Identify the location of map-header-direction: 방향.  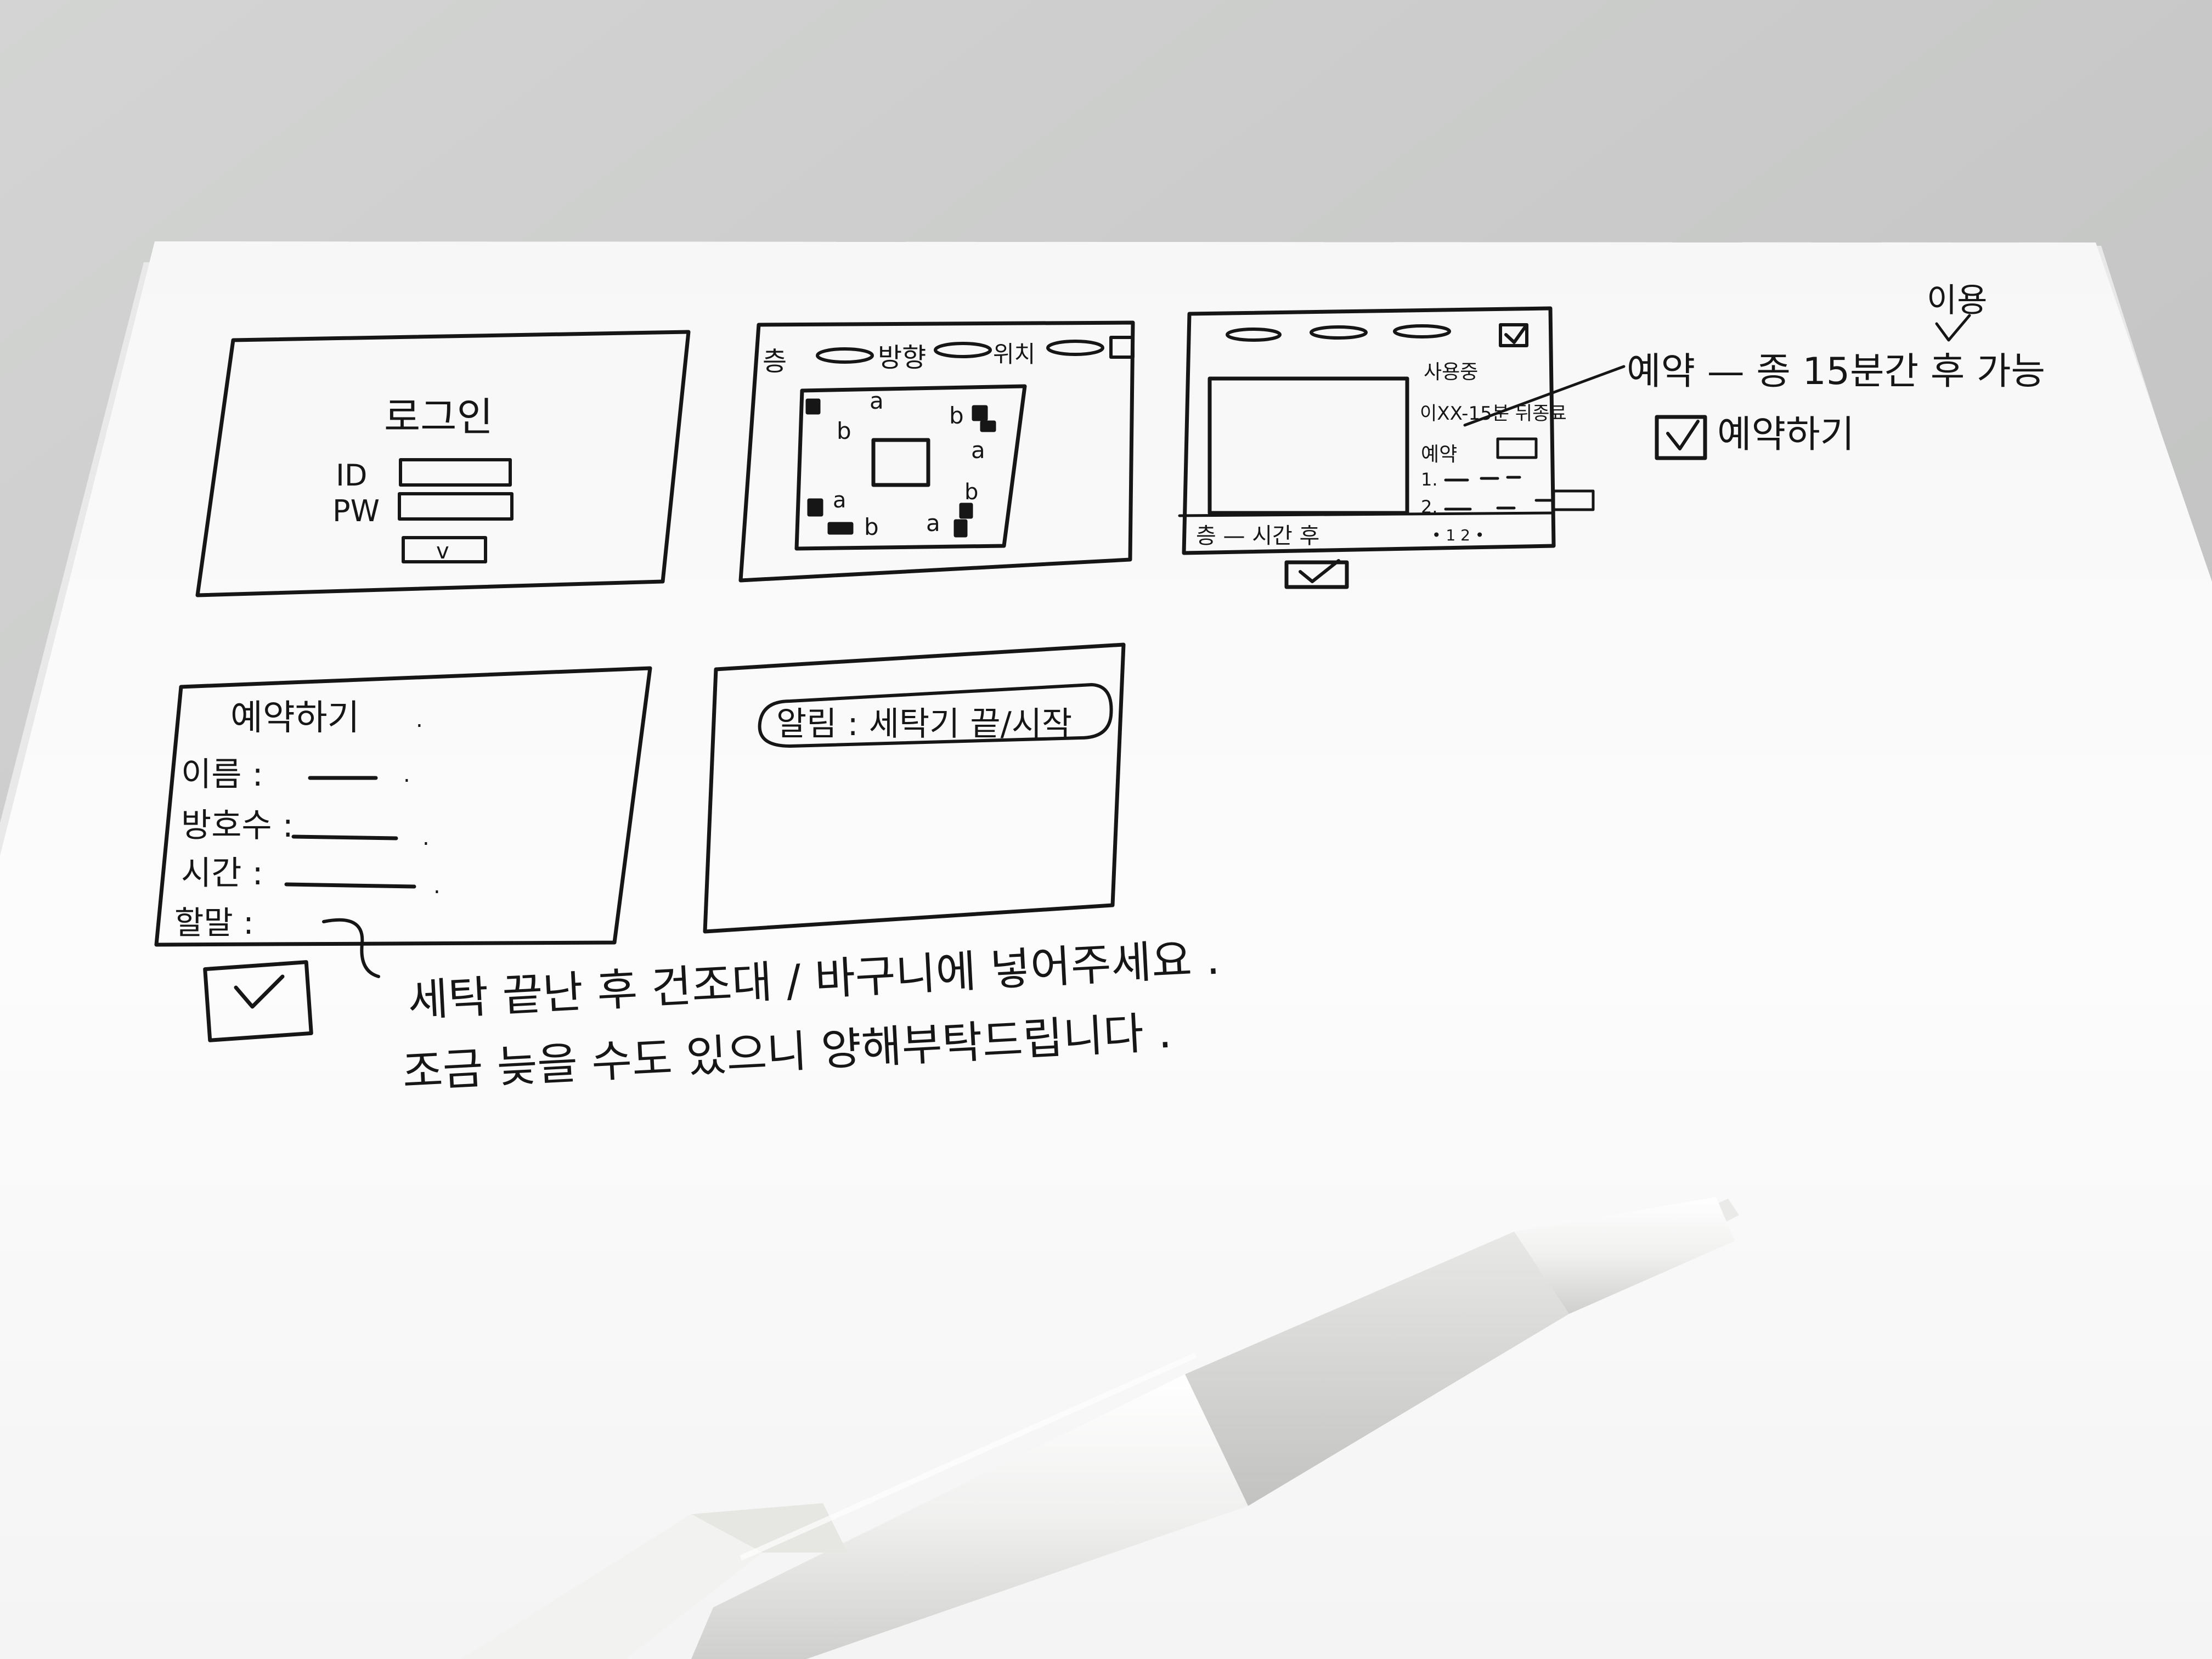
(902, 357).